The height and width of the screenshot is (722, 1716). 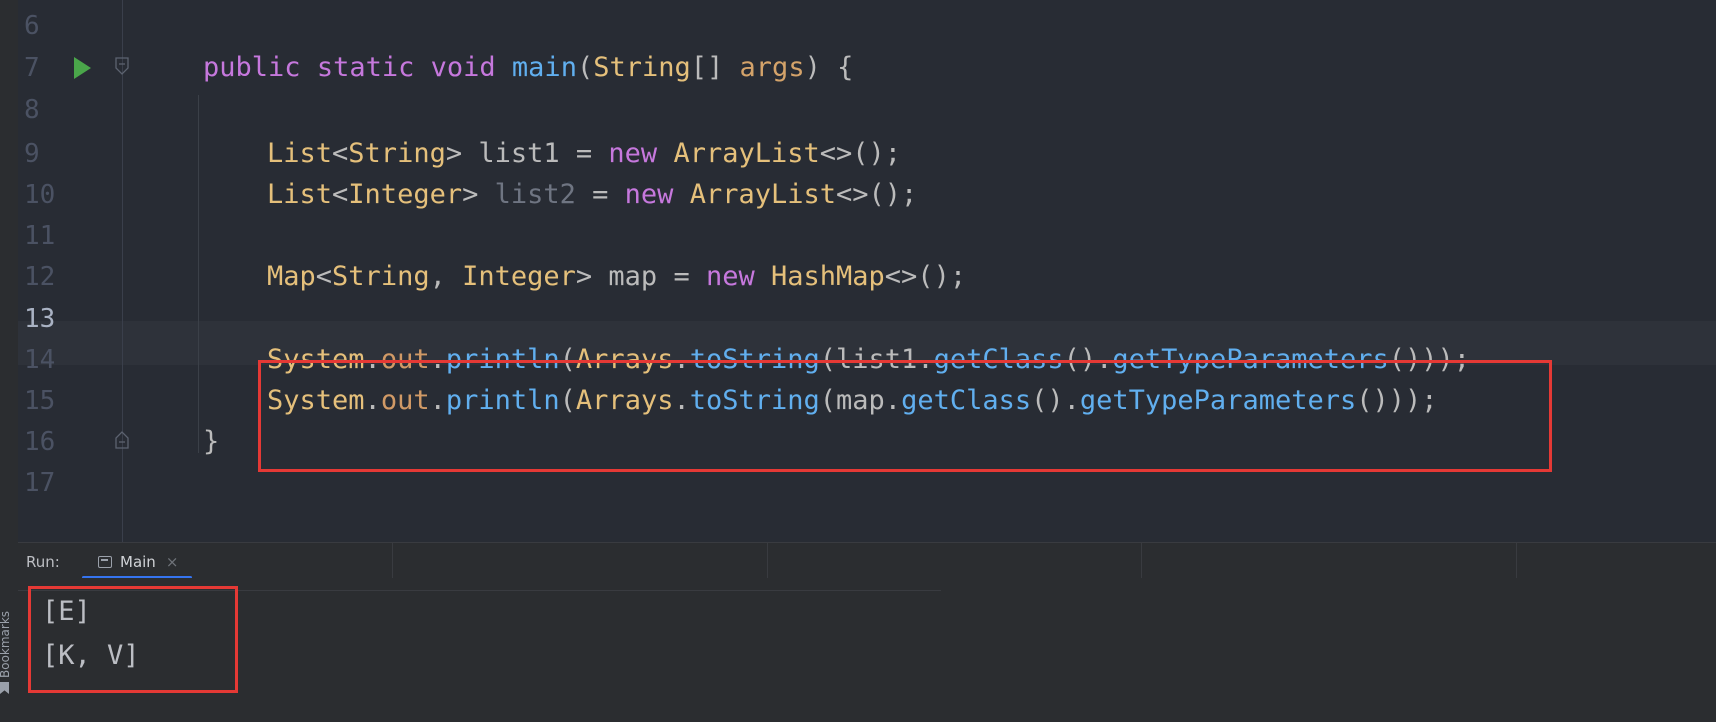 I want to click on code-text: }, so click(x=211, y=441).